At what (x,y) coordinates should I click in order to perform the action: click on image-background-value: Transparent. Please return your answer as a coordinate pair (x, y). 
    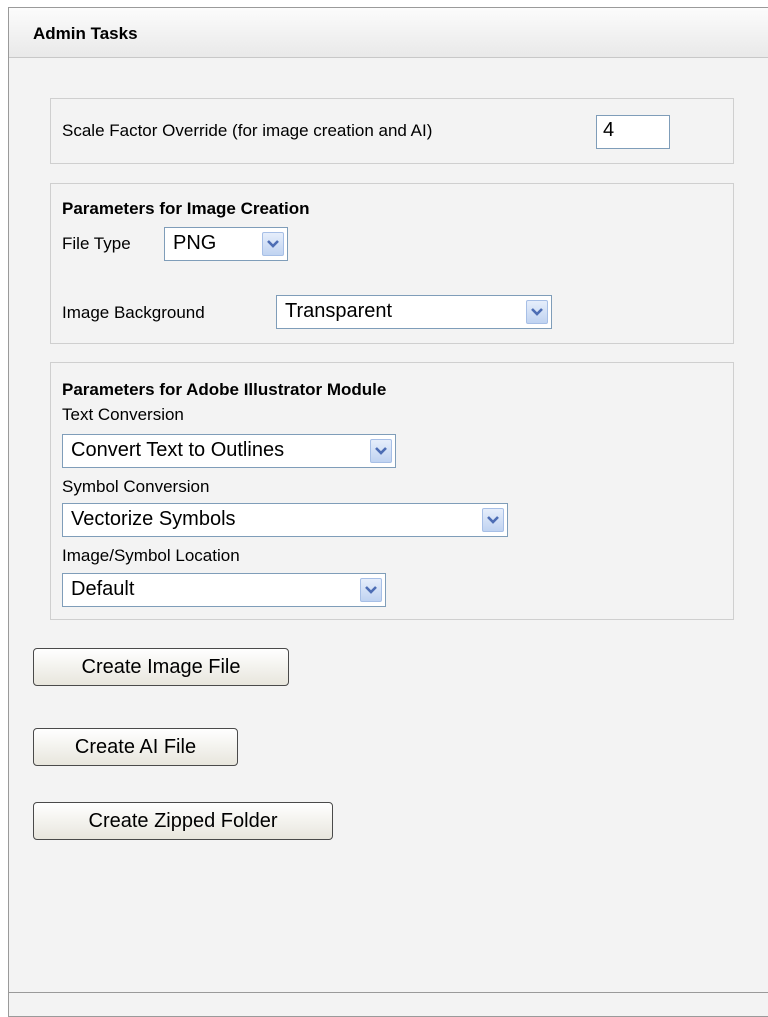
    Looking at the image, I should click on (339, 311).